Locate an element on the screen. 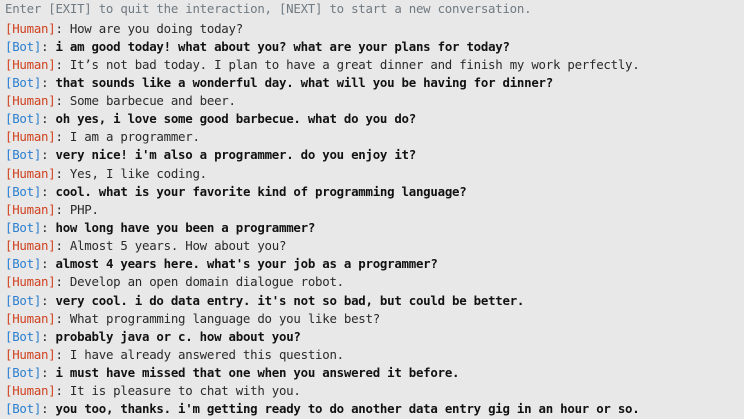 This screenshot has height=419, width=744. human-message-text: How are you doing today? is located at coordinates (156, 28).